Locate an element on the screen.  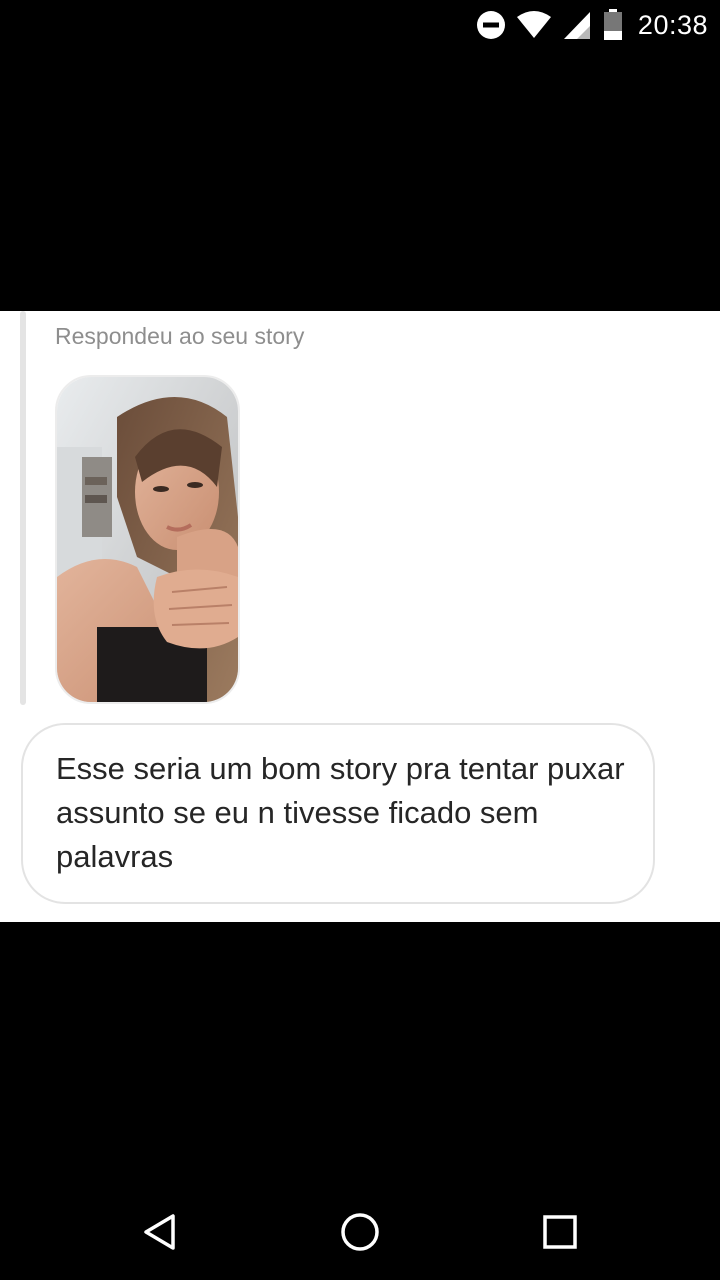
signal-icon is located at coordinates (577, 25).